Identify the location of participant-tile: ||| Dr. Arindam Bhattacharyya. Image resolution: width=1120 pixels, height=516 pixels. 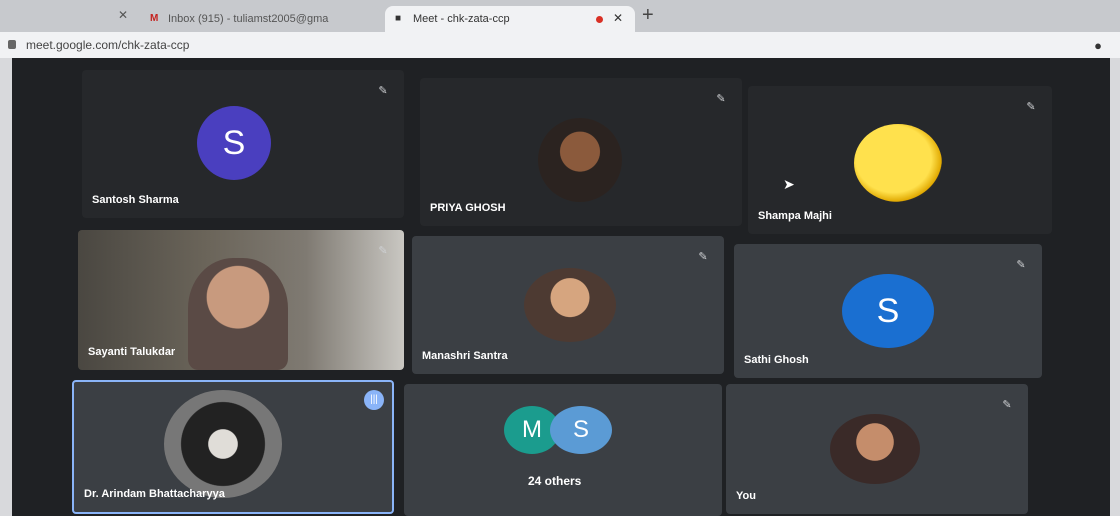
(233, 447).